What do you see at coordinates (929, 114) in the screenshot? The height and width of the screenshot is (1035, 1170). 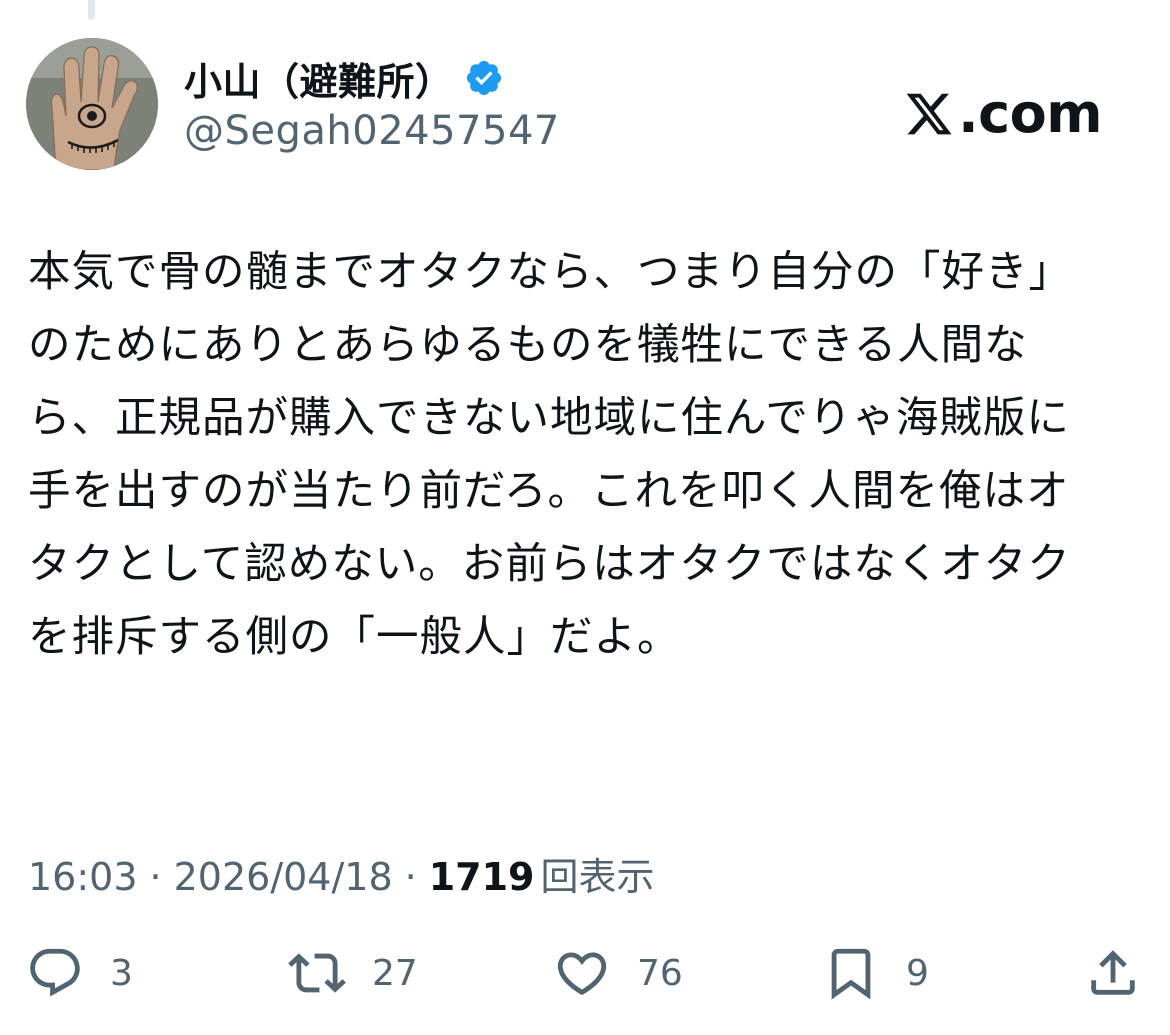 I see `x-logo-icon` at bounding box center [929, 114].